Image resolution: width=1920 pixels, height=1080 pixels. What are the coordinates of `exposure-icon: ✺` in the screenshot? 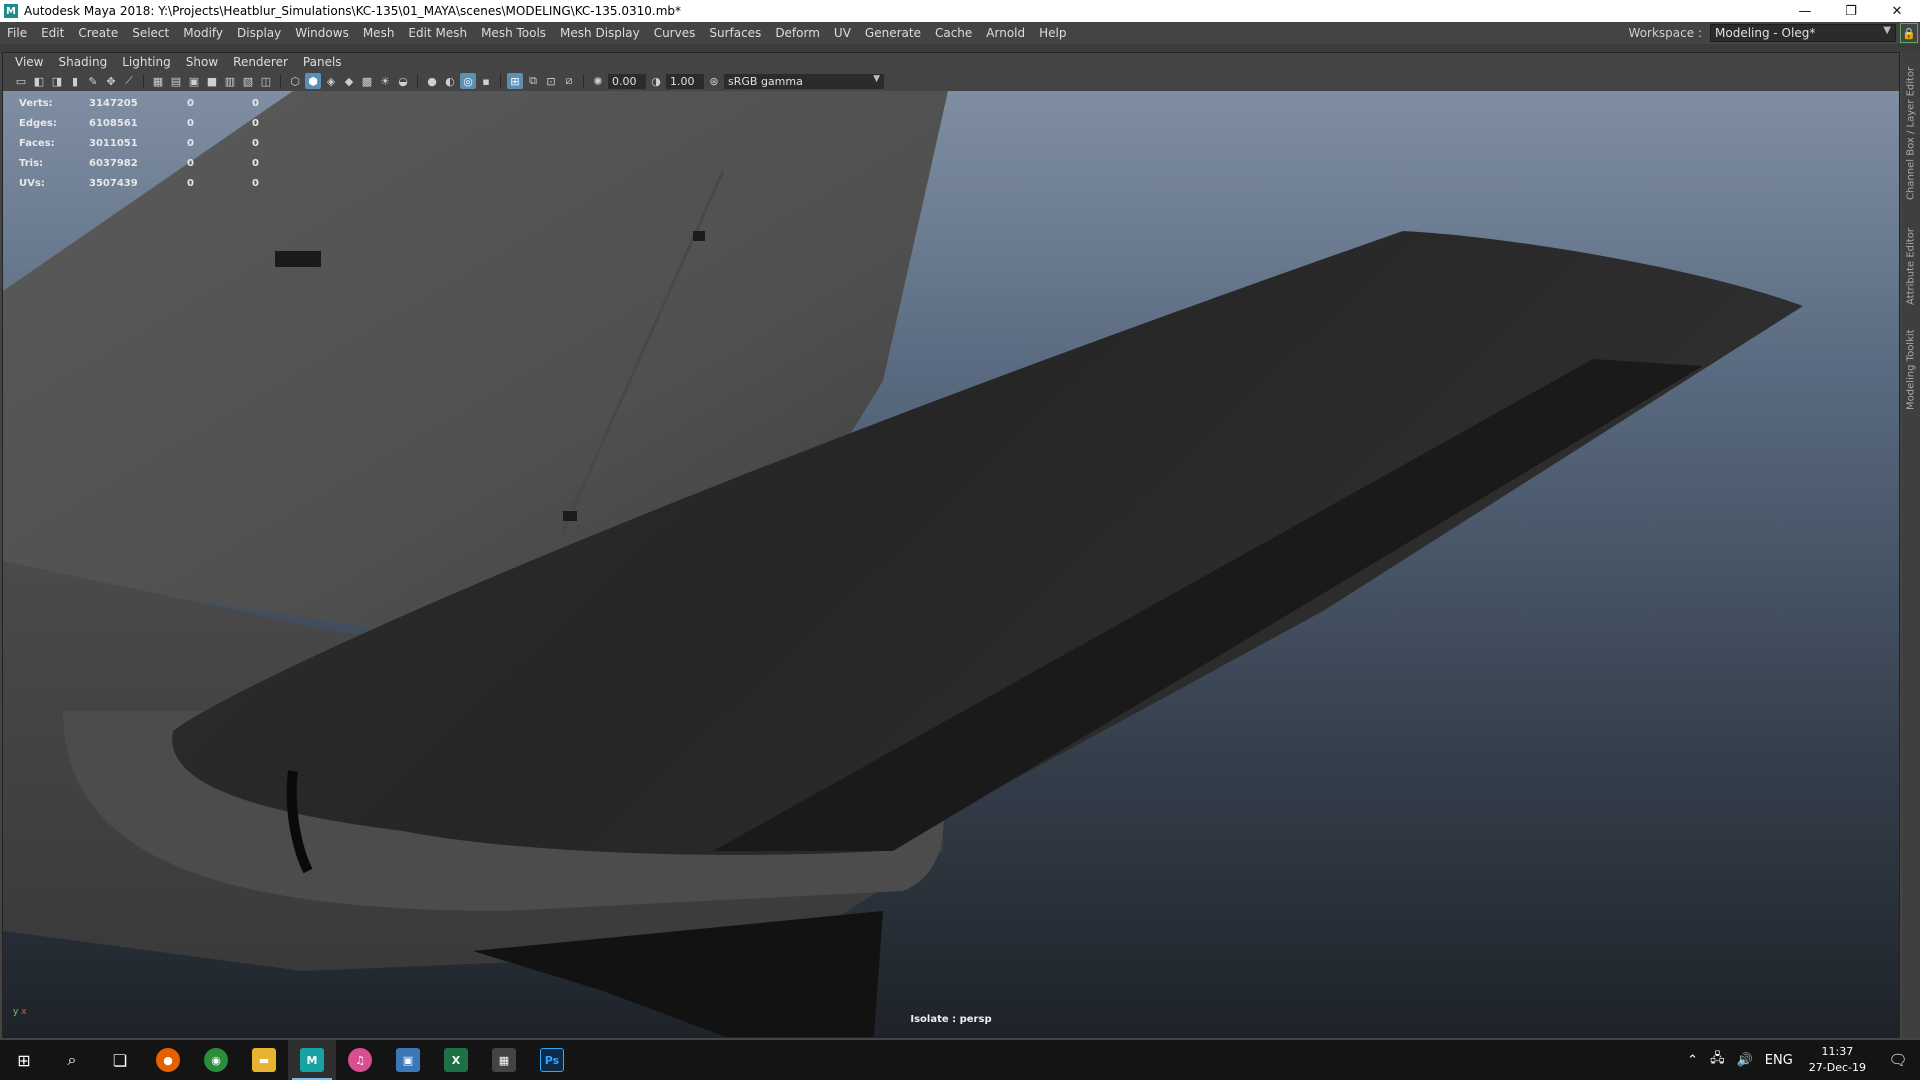 It's located at (598, 81).